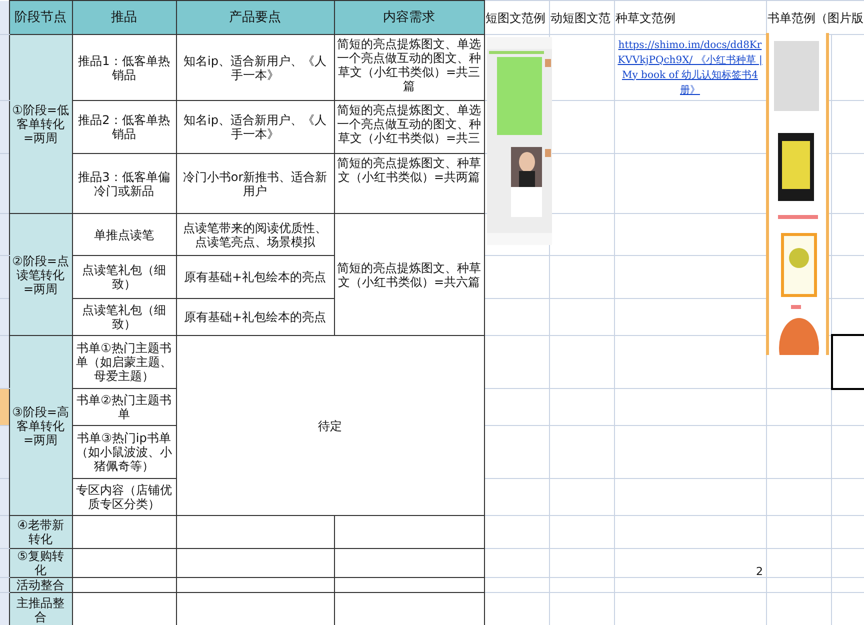 This screenshot has width=864, height=625. What do you see at coordinates (124, 17) in the screenshot?
I see `column-header: 推品` at bounding box center [124, 17].